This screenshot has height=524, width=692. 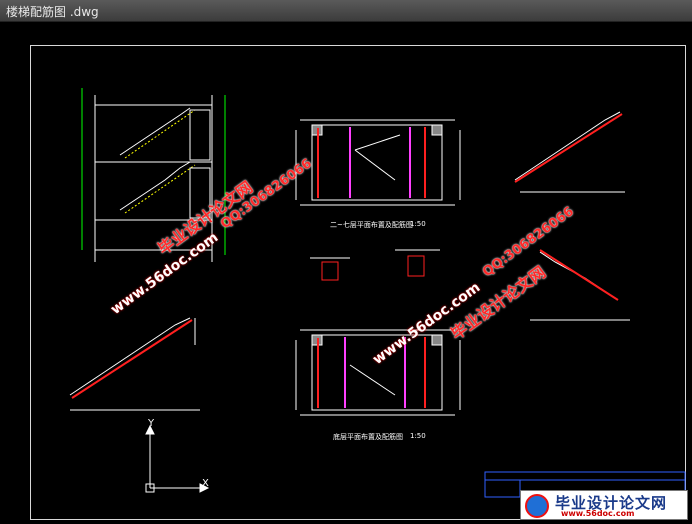 What do you see at coordinates (537, 506) in the screenshot?
I see `brand-logo-icon` at bounding box center [537, 506].